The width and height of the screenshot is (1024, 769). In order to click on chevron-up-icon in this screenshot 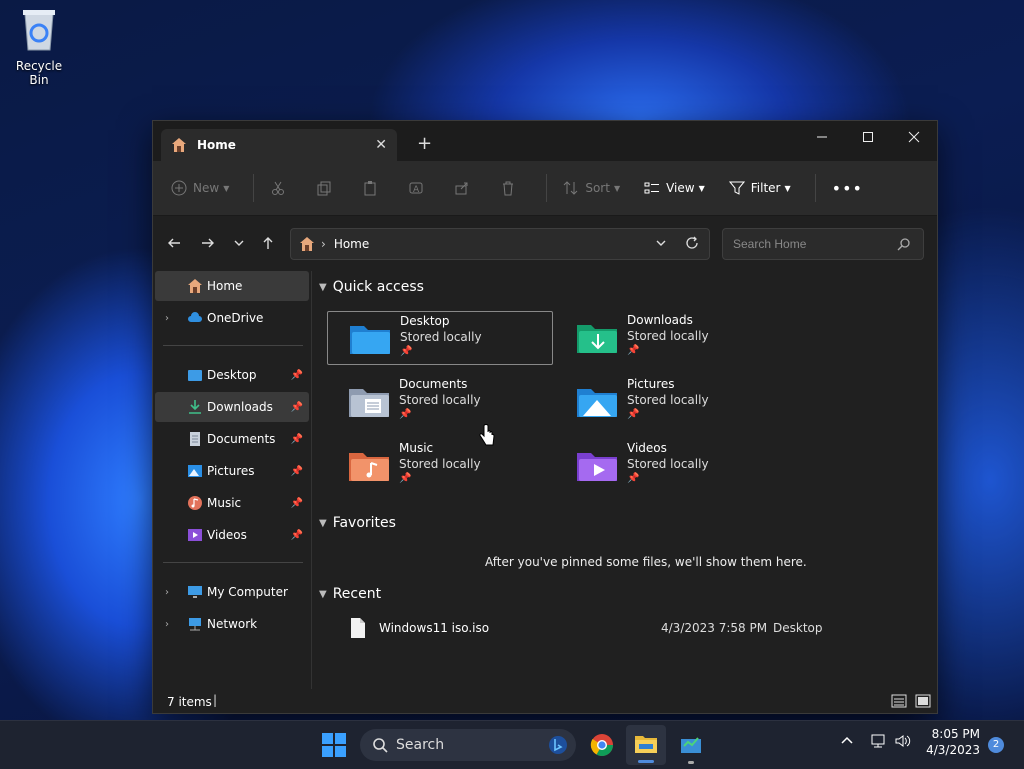, I will do `click(847, 740)`.